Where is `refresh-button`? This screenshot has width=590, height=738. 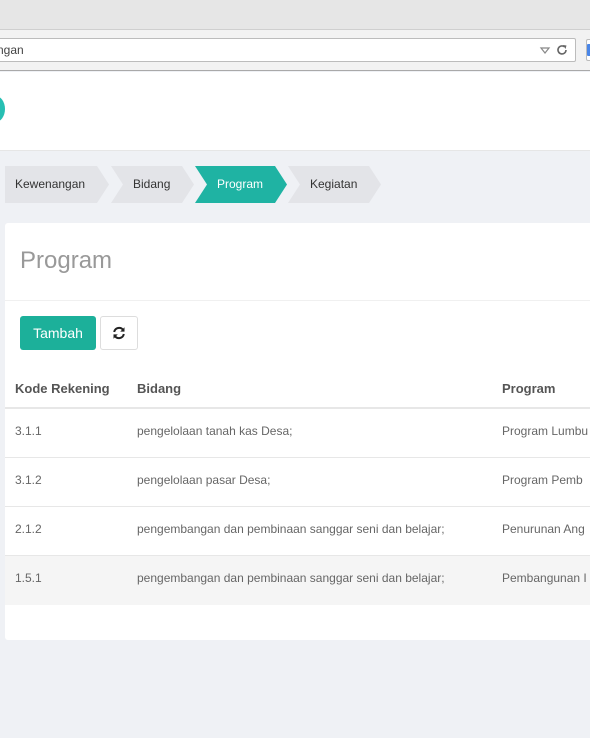
refresh-button is located at coordinates (119, 333).